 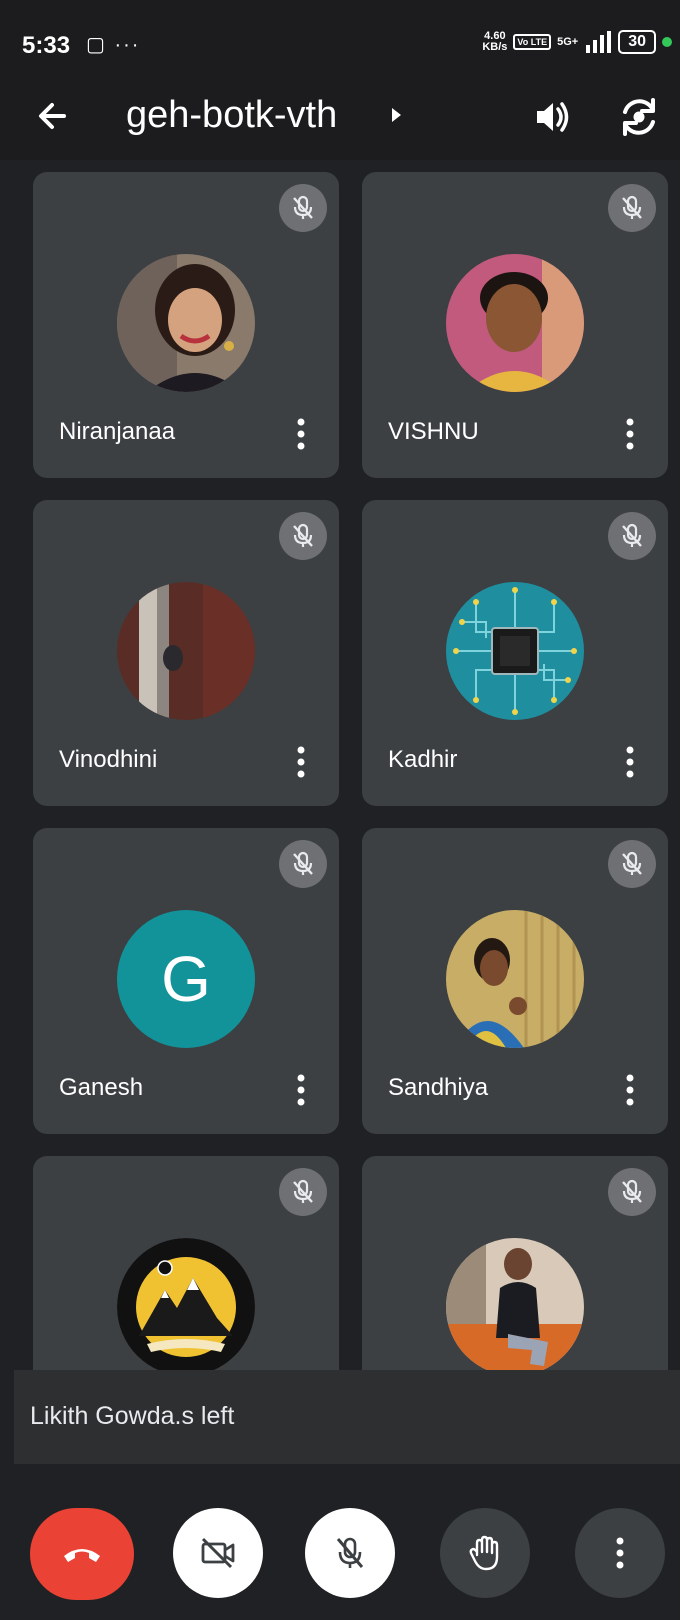 I want to click on participant-name: Kadhir, so click(x=423, y=759).